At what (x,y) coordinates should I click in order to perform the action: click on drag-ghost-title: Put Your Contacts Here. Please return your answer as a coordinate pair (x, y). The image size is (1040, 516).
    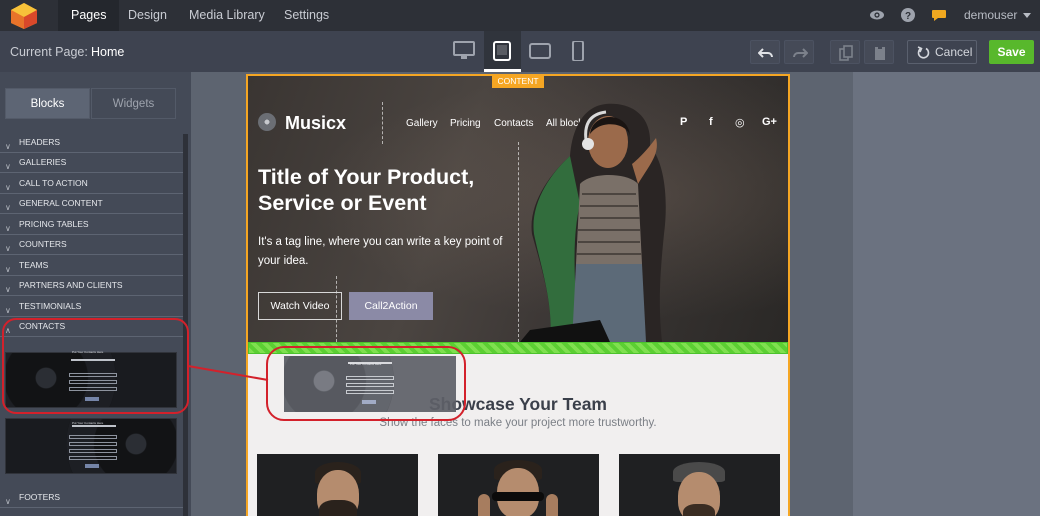
    Looking at the image, I should click on (366, 364).